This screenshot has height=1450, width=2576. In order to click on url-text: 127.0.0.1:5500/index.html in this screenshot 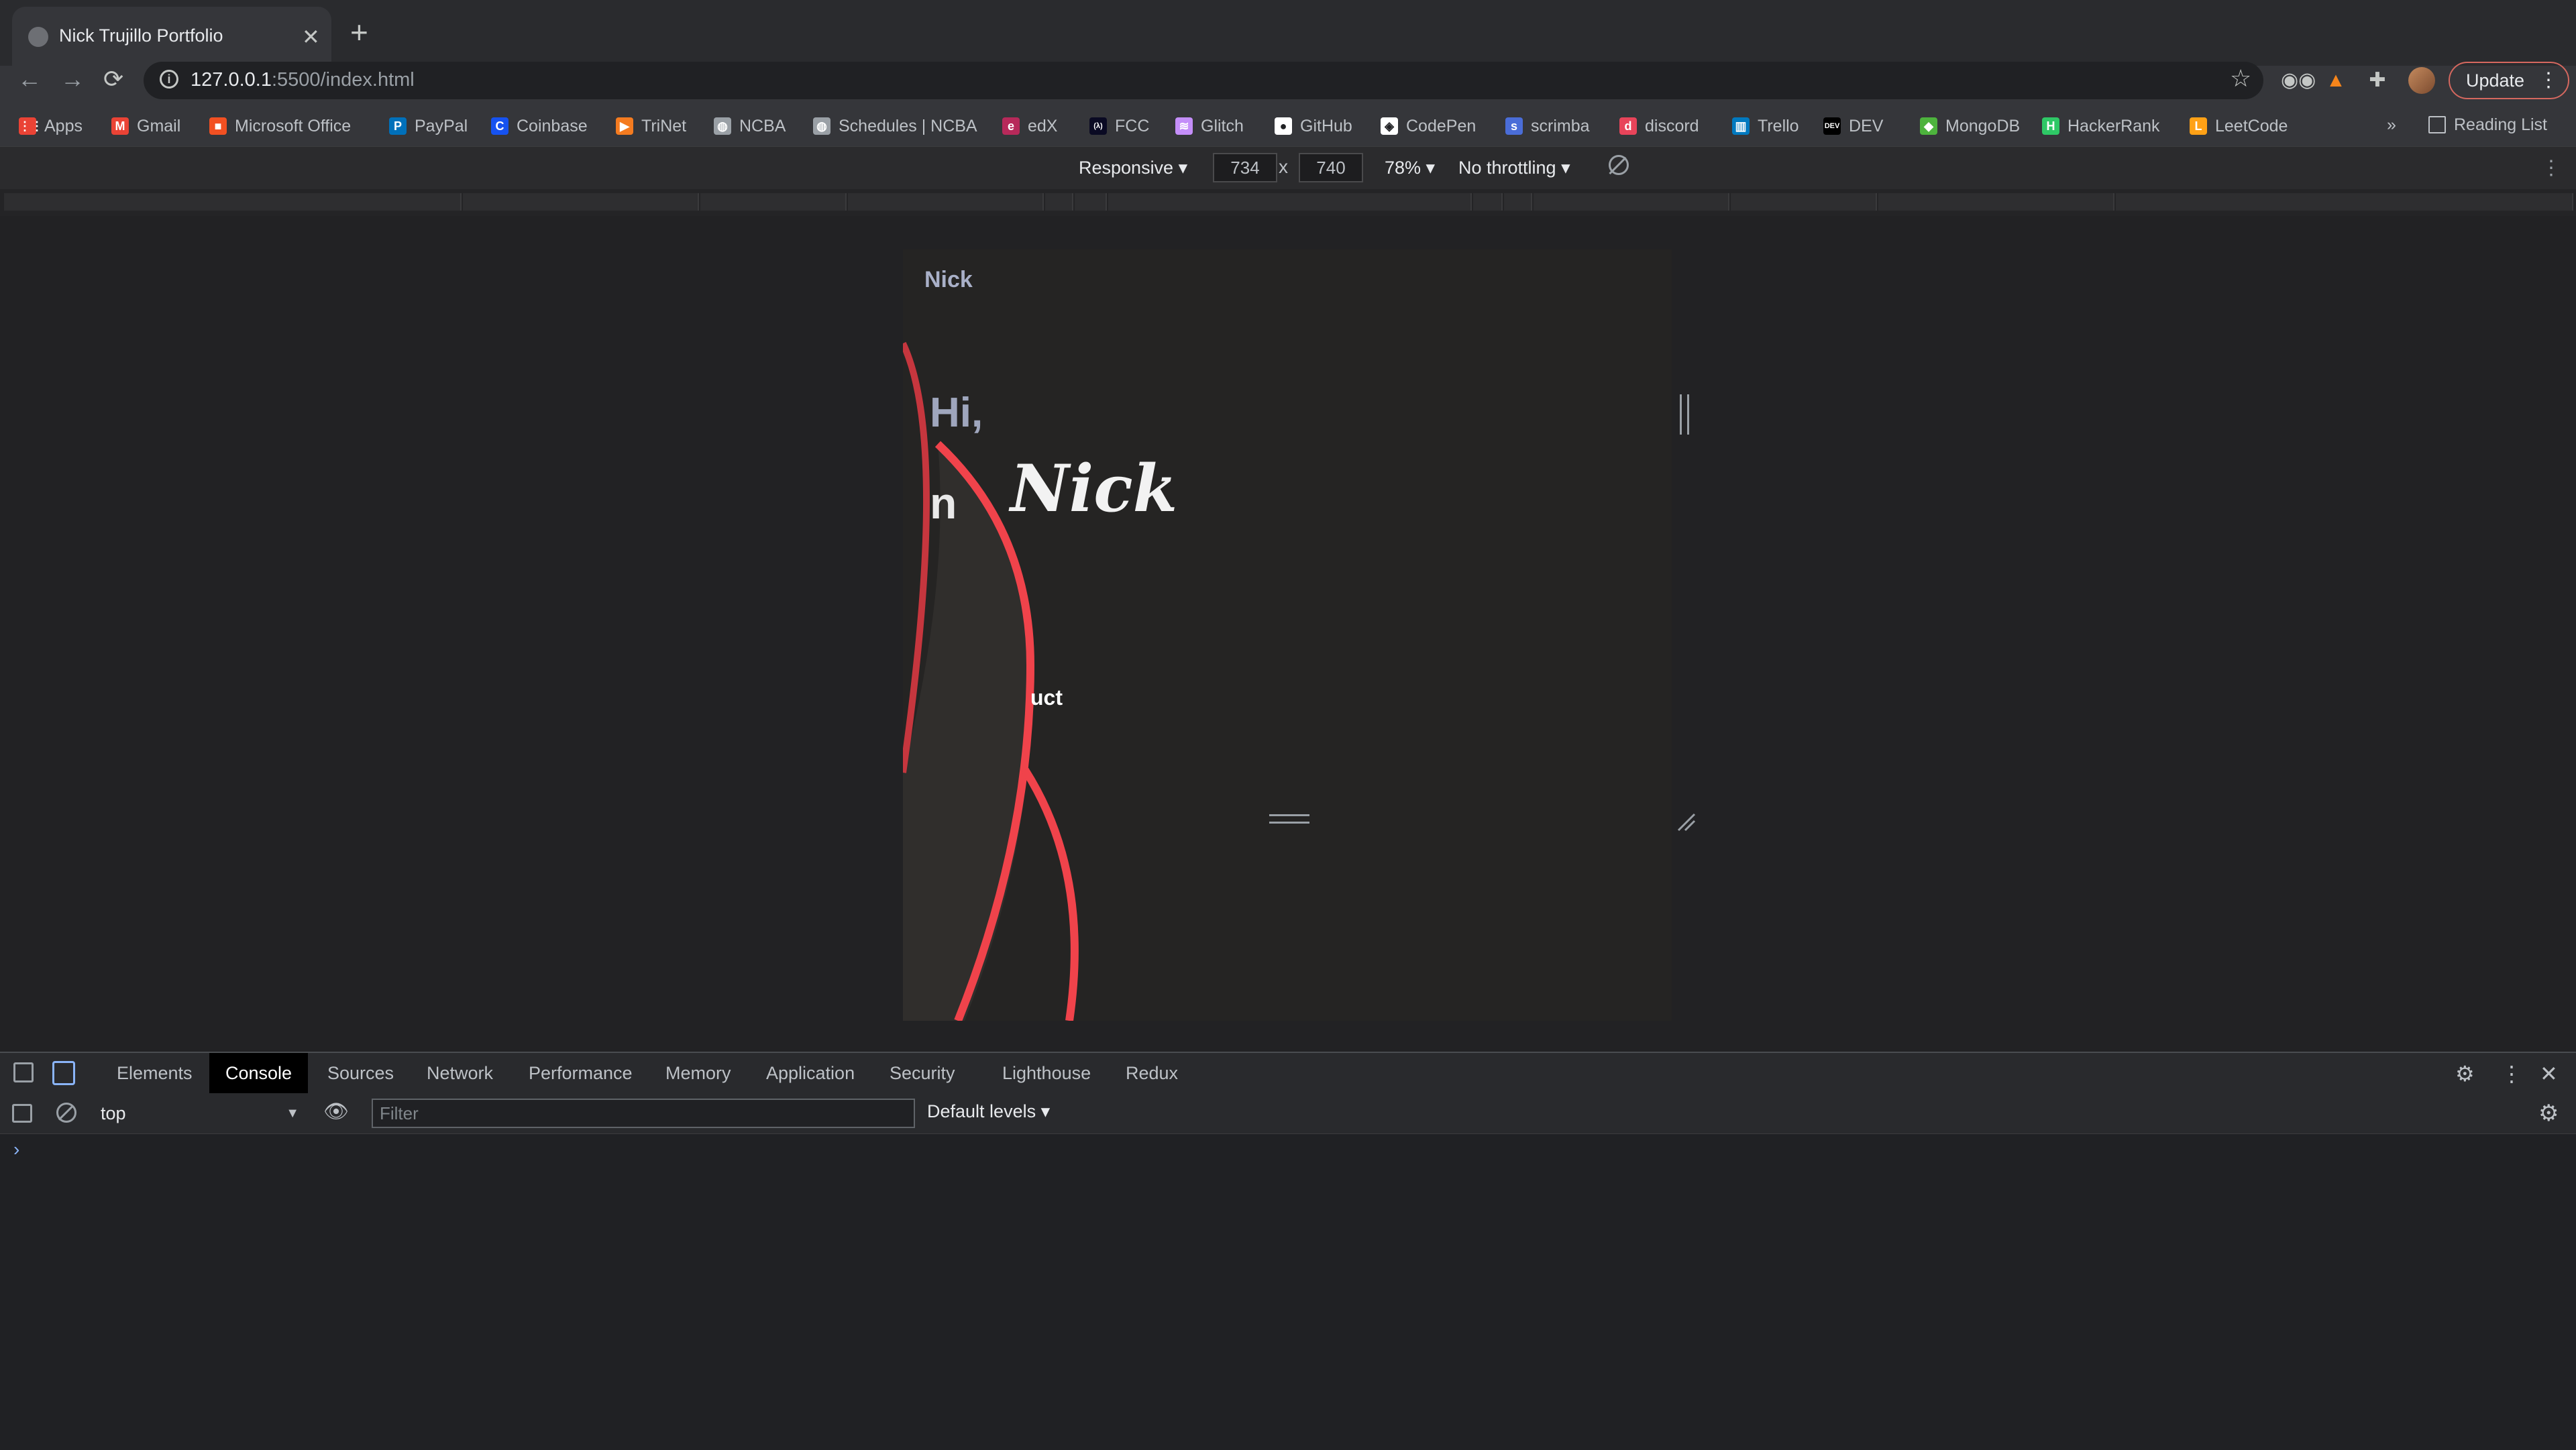, I will do `click(303, 80)`.